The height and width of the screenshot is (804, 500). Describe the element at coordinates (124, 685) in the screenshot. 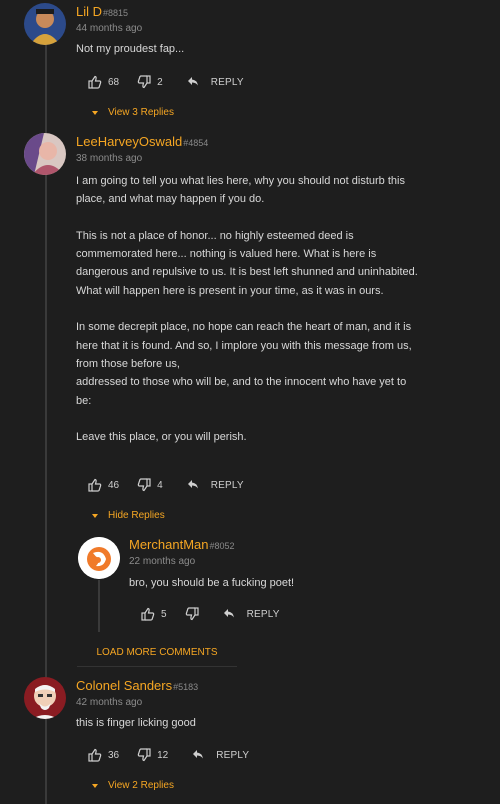

I see `username-text: Colonel Sanders` at that location.